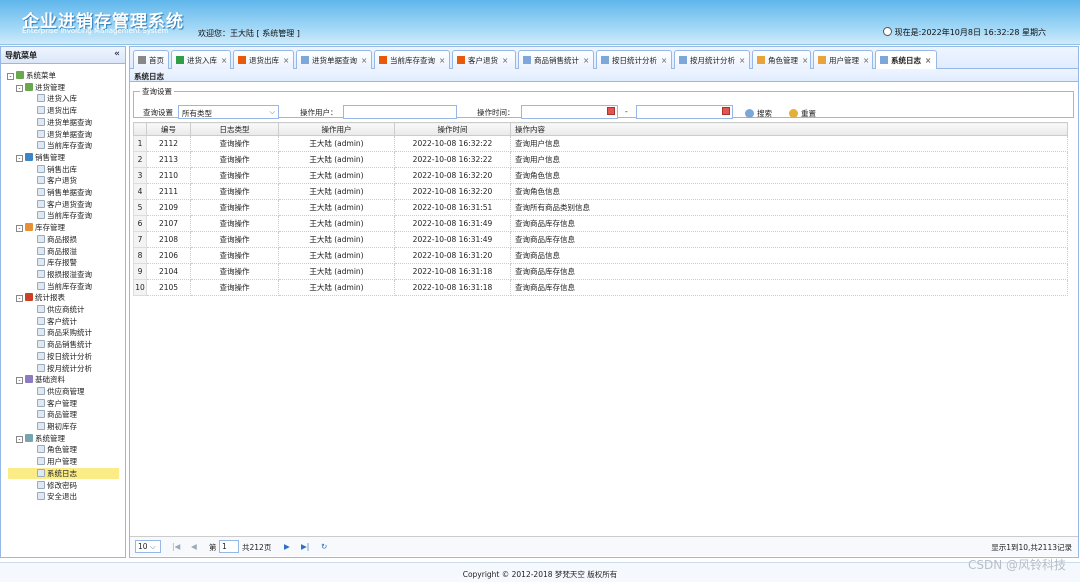  Describe the element at coordinates (324, 546) in the screenshot. I see `refresh-icon: ↻` at that location.